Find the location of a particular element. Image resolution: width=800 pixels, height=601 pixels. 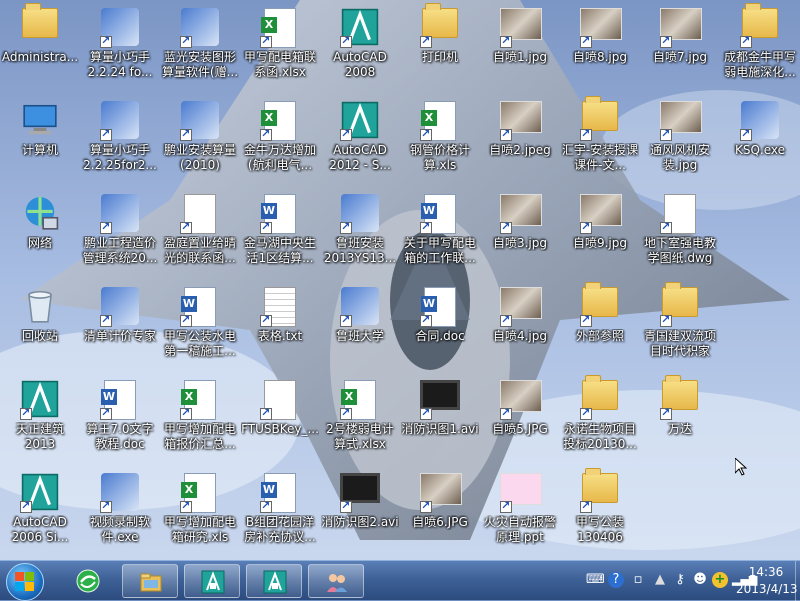

desktop-icon: 消防识图1.avi is located at coordinates (440, 418).